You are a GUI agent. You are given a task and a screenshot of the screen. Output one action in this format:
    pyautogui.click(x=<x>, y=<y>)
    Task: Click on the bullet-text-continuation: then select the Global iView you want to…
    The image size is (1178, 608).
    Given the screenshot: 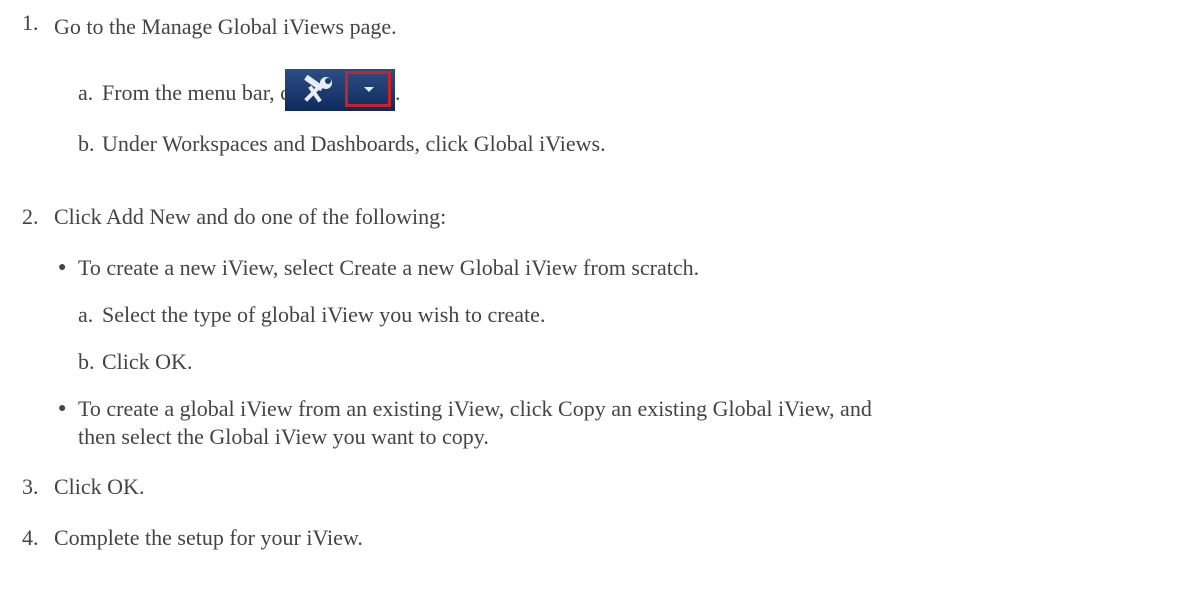 What is the action you would take?
    pyautogui.click(x=283, y=436)
    